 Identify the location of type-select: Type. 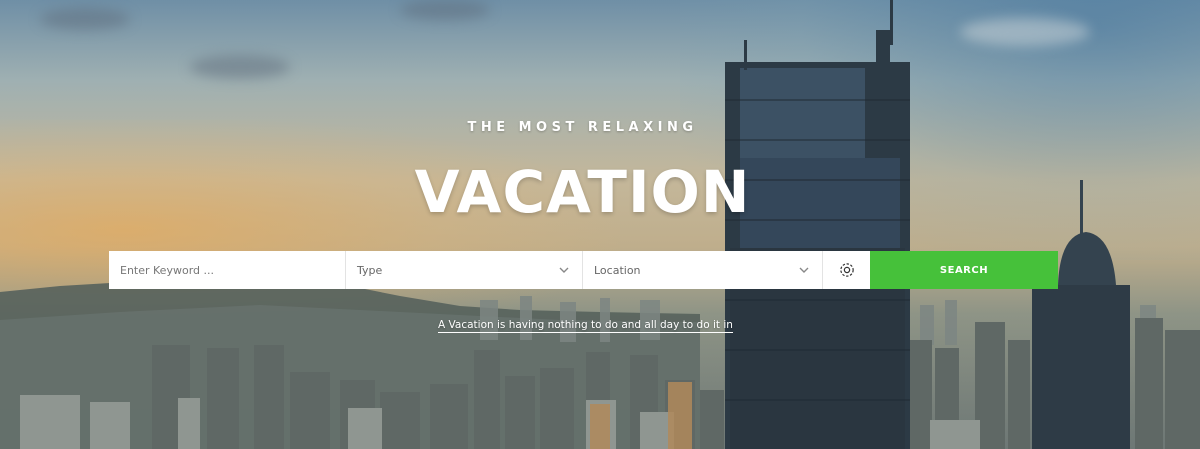
(464, 270).